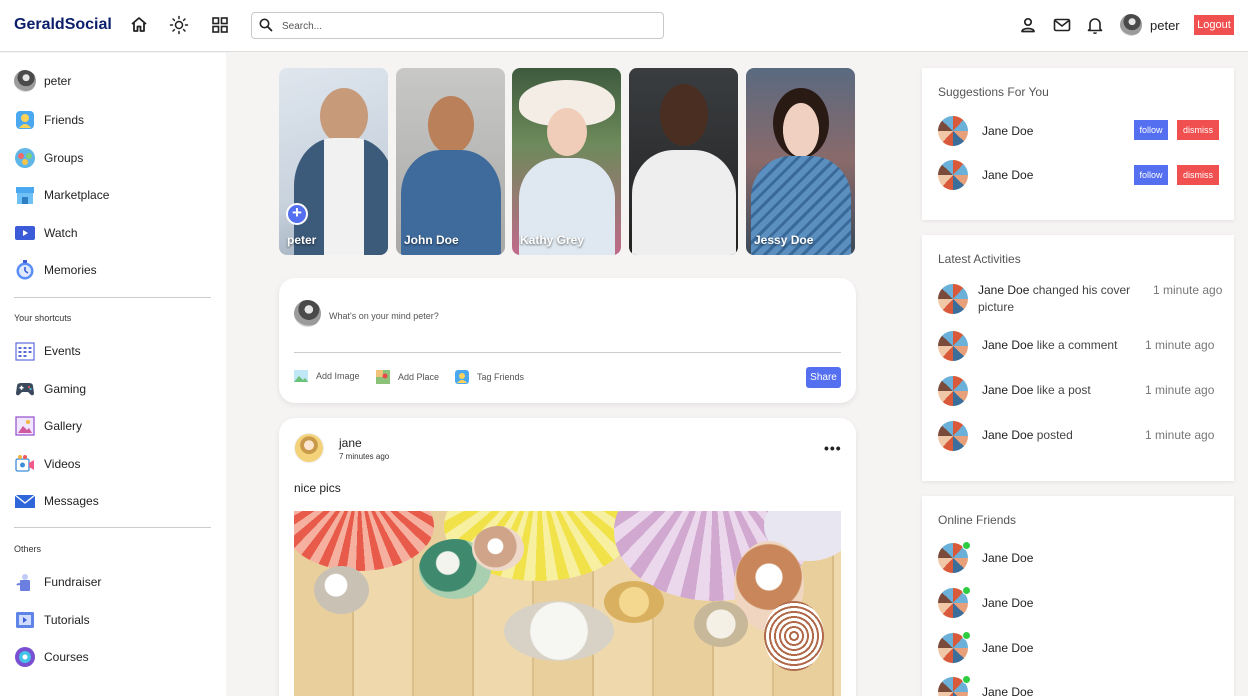 This screenshot has height=696, width=1248. What do you see at coordinates (450, 161) in the screenshot?
I see `story-card: John Doe` at bounding box center [450, 161].